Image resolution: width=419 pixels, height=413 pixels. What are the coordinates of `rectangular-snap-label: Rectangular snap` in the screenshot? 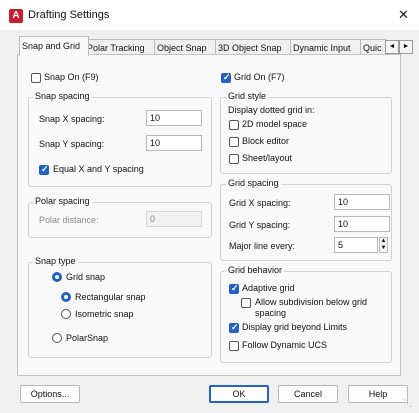 It's located at (110, 297).